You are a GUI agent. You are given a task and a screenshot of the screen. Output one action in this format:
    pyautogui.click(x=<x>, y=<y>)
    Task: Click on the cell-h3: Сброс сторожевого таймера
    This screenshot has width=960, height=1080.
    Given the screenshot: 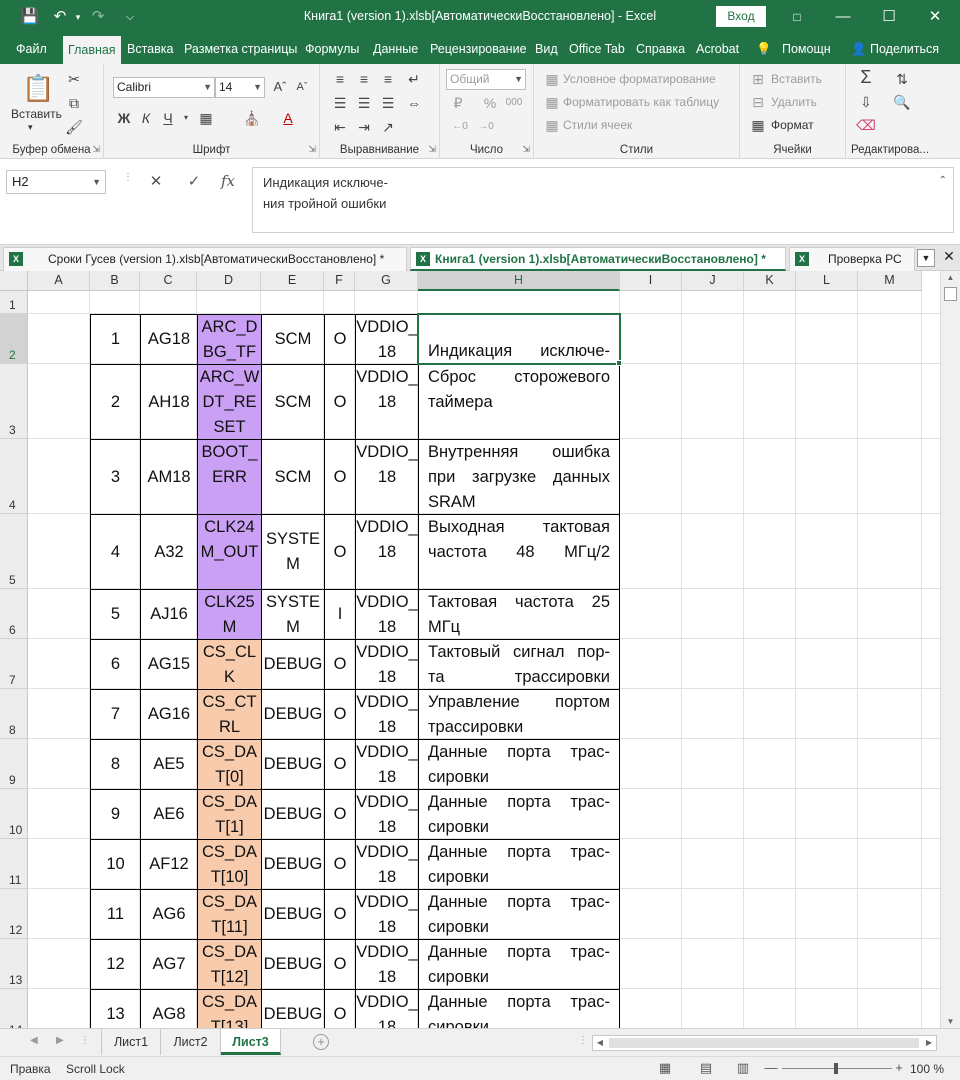 What is the action you would take?
    pyautogui.click(x=519, y=401)
    